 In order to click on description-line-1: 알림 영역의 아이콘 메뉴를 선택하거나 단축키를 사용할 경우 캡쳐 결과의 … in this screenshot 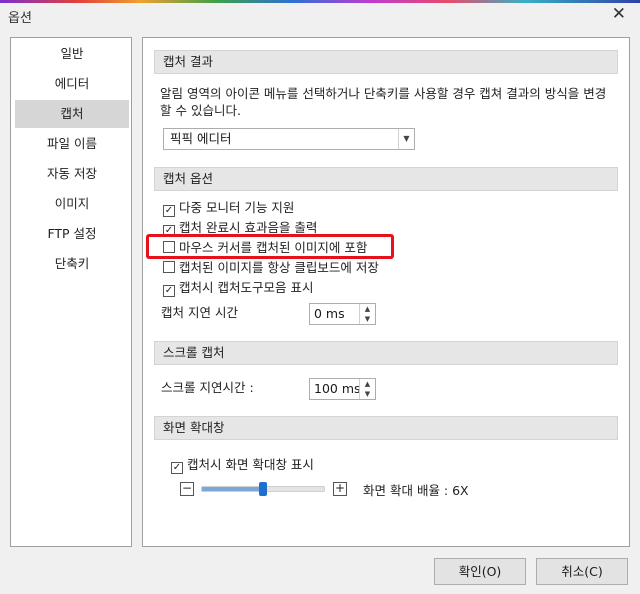, I will do `click(383, 93)`.